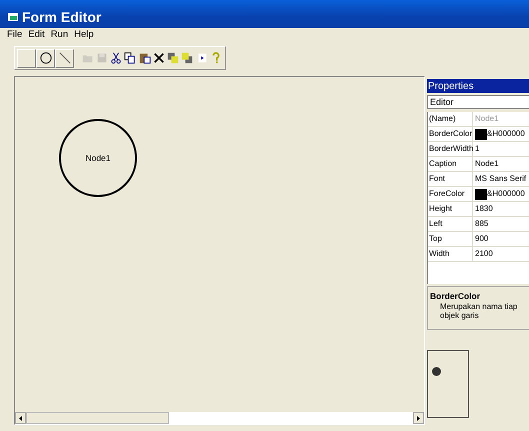 The width and height of the screenshot is (529, 431). Describe the element at coordinates (84, 35) in the screenshot. I see `menu-item: Help` at that location.